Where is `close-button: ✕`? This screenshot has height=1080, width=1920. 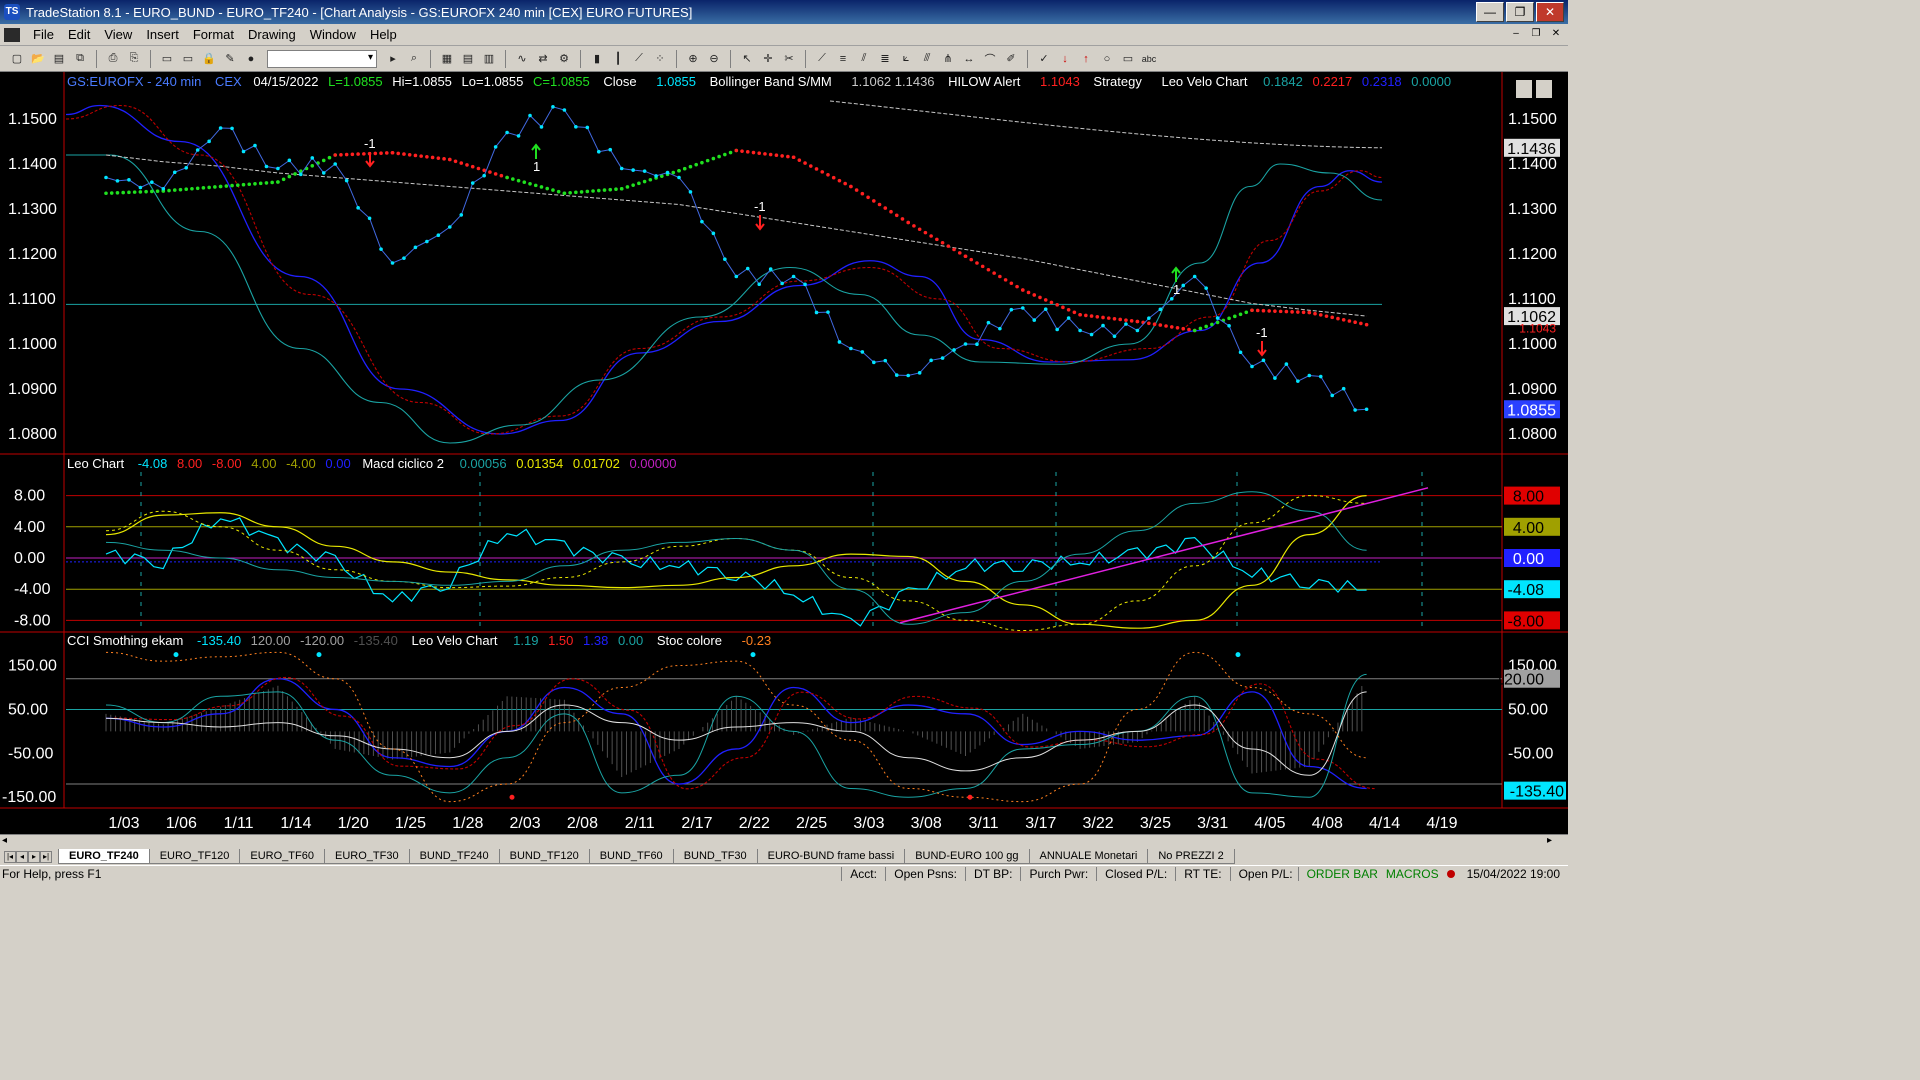 close-button: ✕ is located at coordinates (1550, 12).